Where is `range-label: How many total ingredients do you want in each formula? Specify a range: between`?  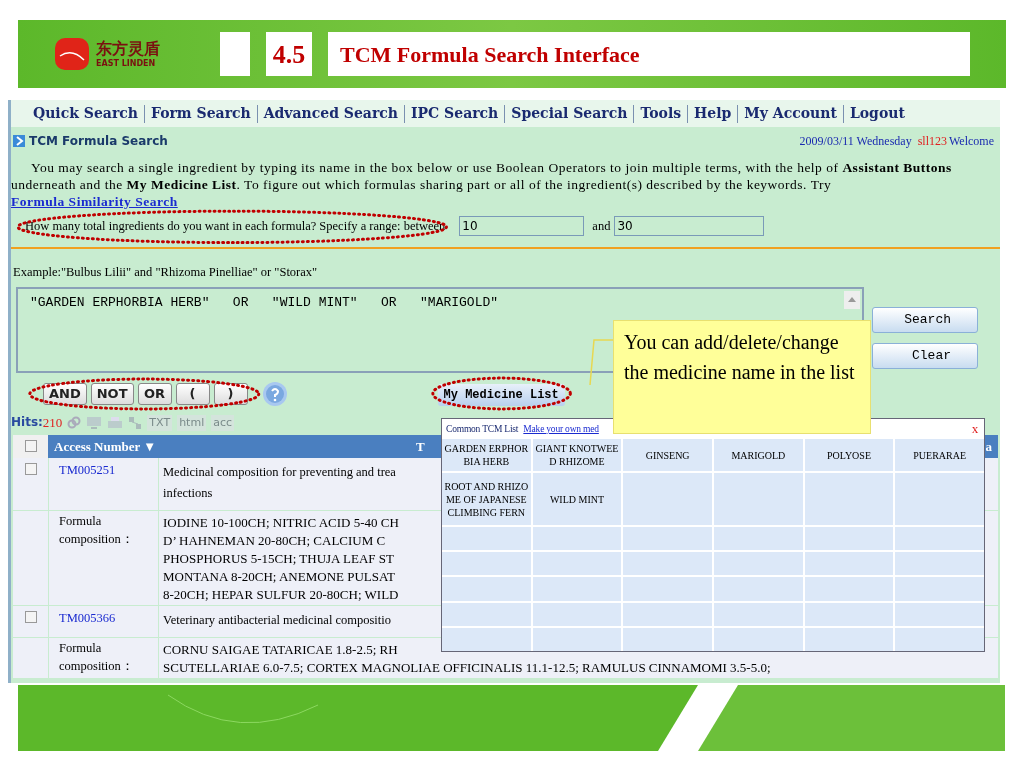
range-label: How many total ingredients do you want in each formula? Specify a range: between is located at coordinates (235, 225).